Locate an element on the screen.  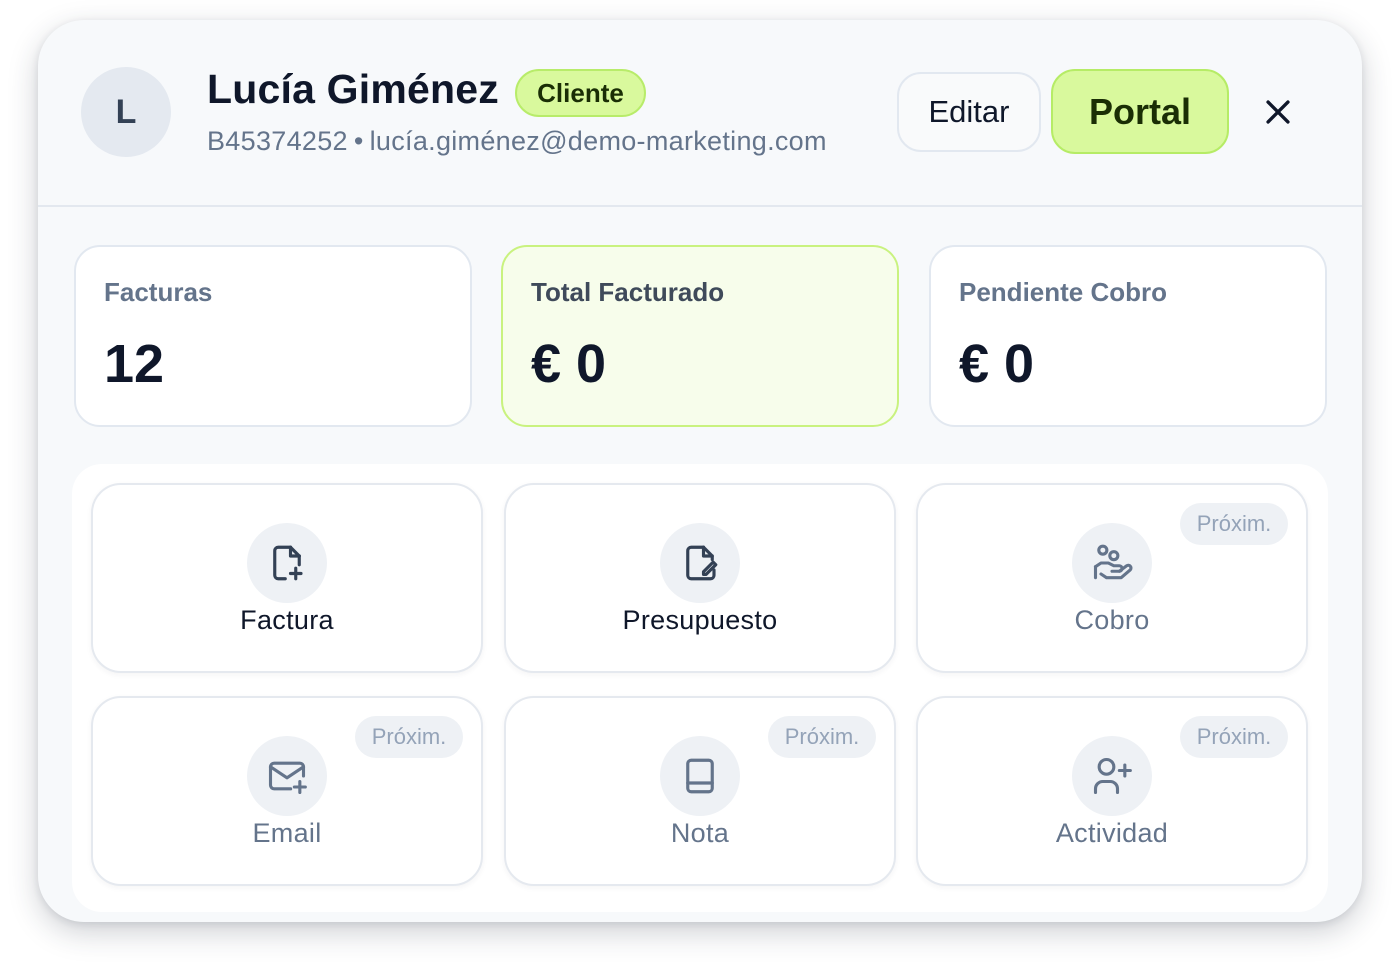
action-tile-note: Próxim. Nota is located at coordinates (700, 791).